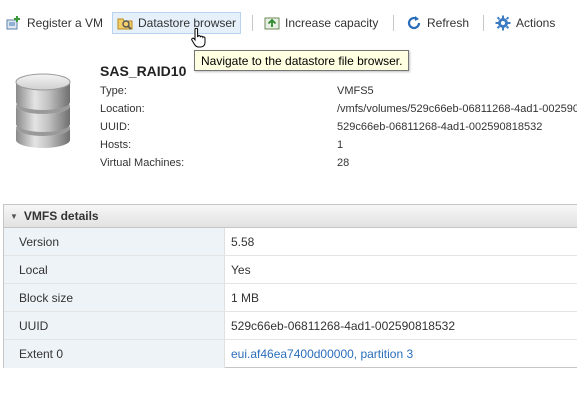 This screenshot has width=577, height=404. I want to click on increase-capacity-icon, so click(272, 23).